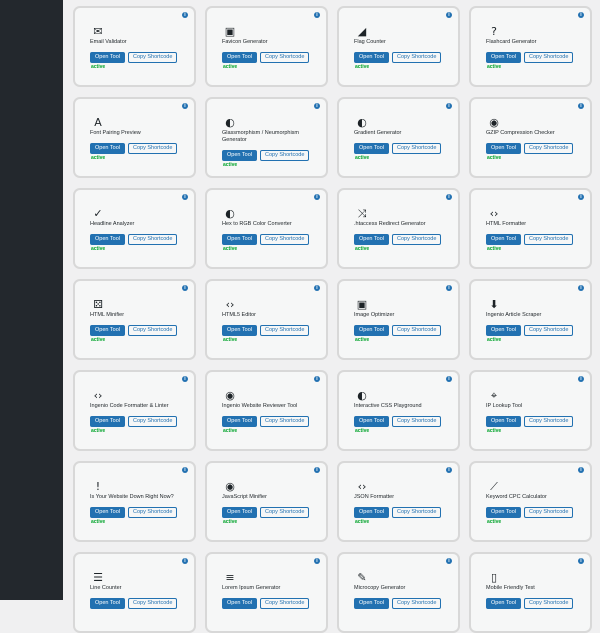 Image resolution: width=600 pixels, height=633 pixels. Describe the element at coordinates (494, 486) in the screenshot. I see `chart-line-icon: ⟋` at that location.